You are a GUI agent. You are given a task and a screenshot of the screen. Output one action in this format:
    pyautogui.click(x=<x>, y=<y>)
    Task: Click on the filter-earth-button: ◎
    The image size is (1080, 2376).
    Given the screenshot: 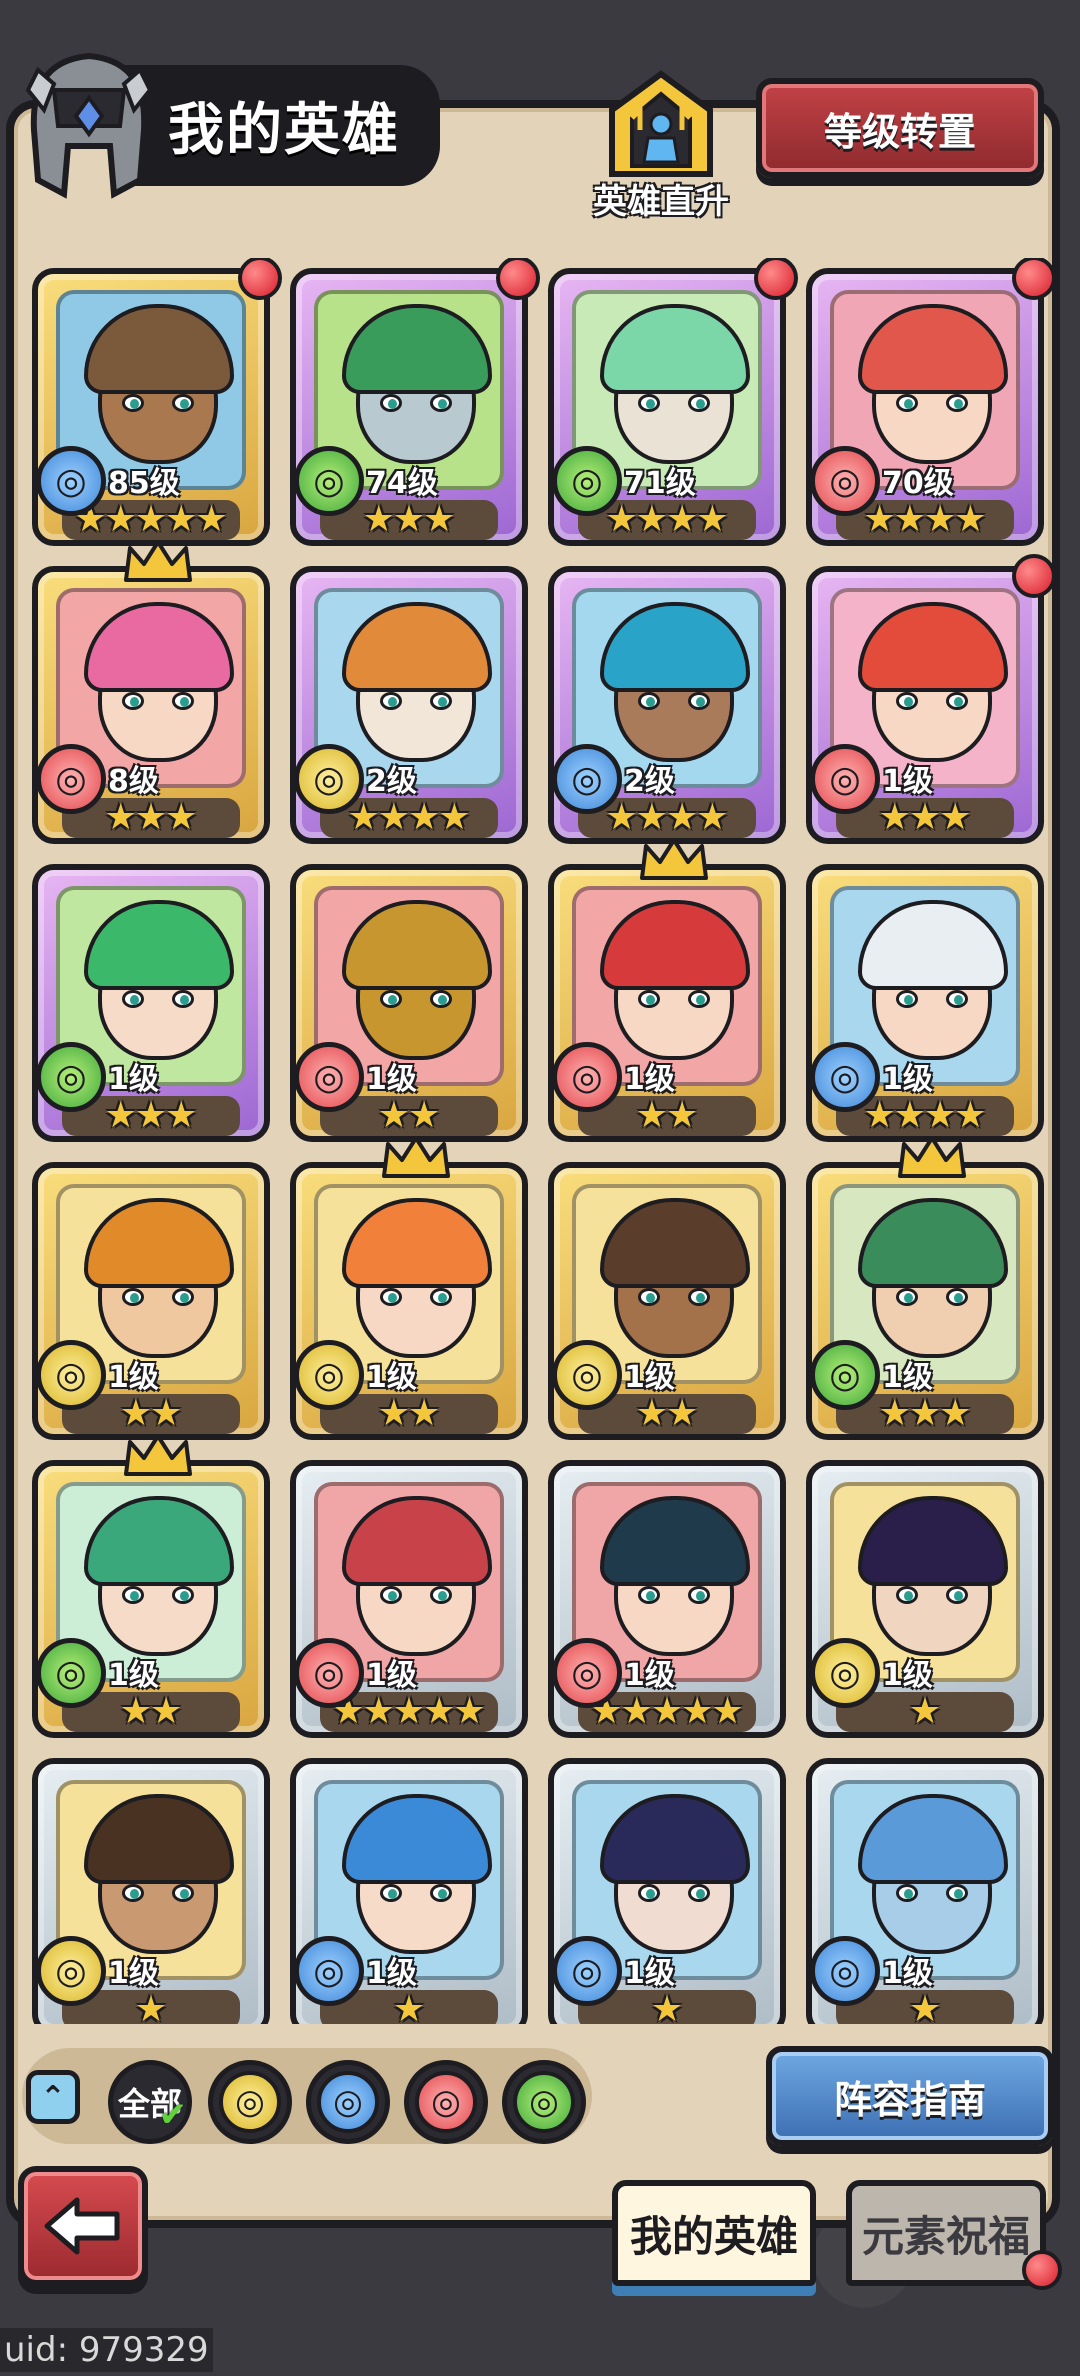 What is the action you would take?
    pyautogui.click(x=250, y=2102)
    